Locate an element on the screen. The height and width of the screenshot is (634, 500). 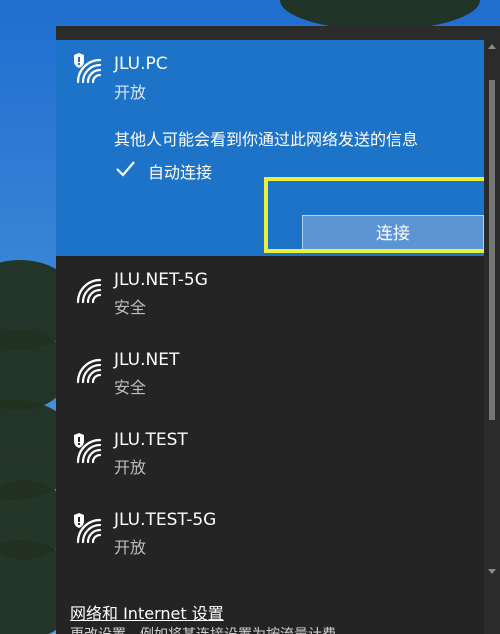
scroll-down-arrow-icon is located at coordinates (492, 571).